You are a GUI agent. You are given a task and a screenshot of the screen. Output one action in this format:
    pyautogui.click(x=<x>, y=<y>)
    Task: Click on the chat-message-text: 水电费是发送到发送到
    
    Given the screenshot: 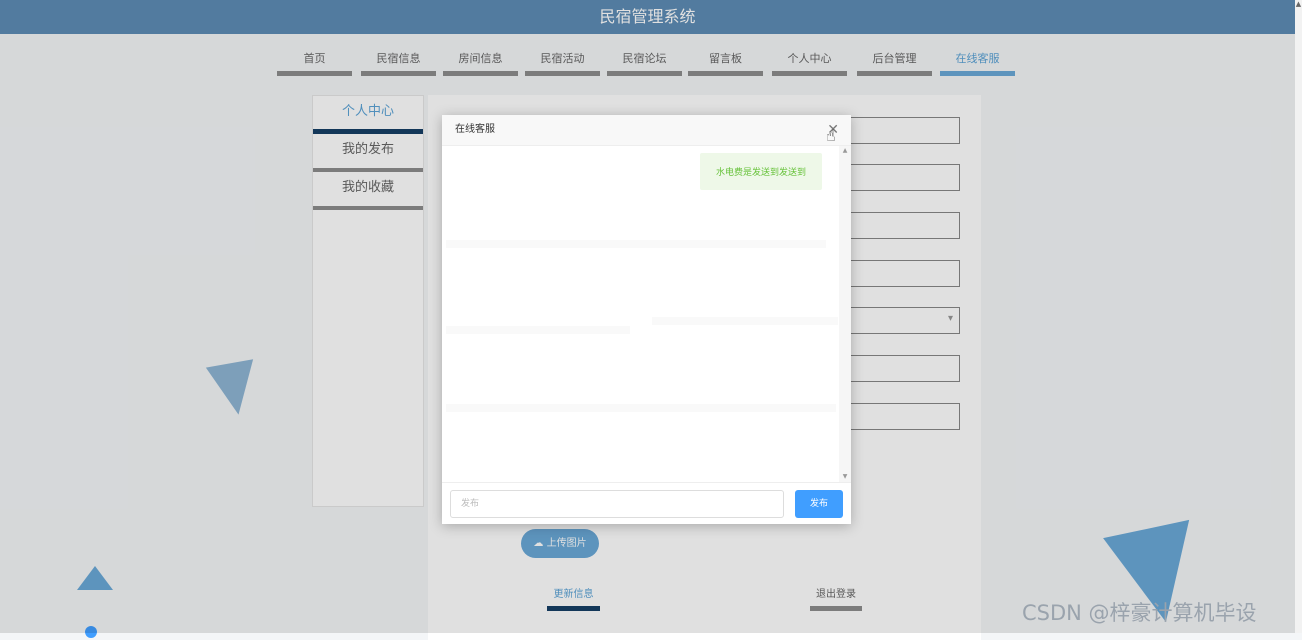 What is the action you would take?
    pyautogui.click(x=760, y=173)
    